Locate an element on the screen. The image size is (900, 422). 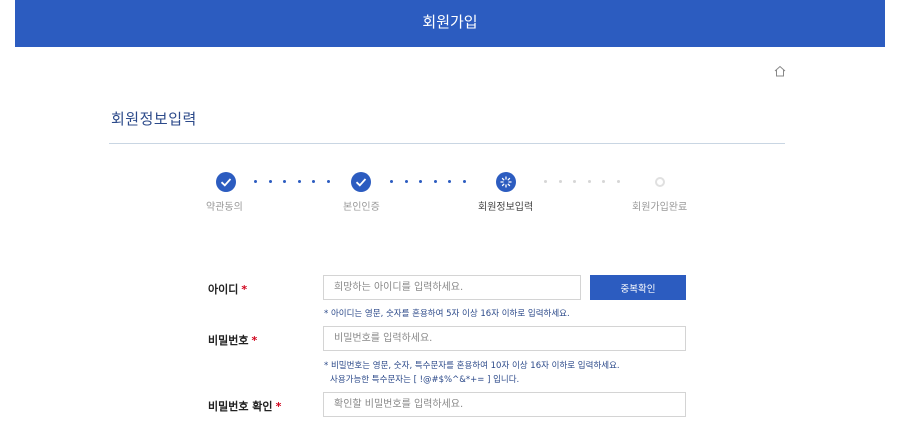
password-confirm-label: 비밀번호 확인 * is located at coordinates (245, 406).